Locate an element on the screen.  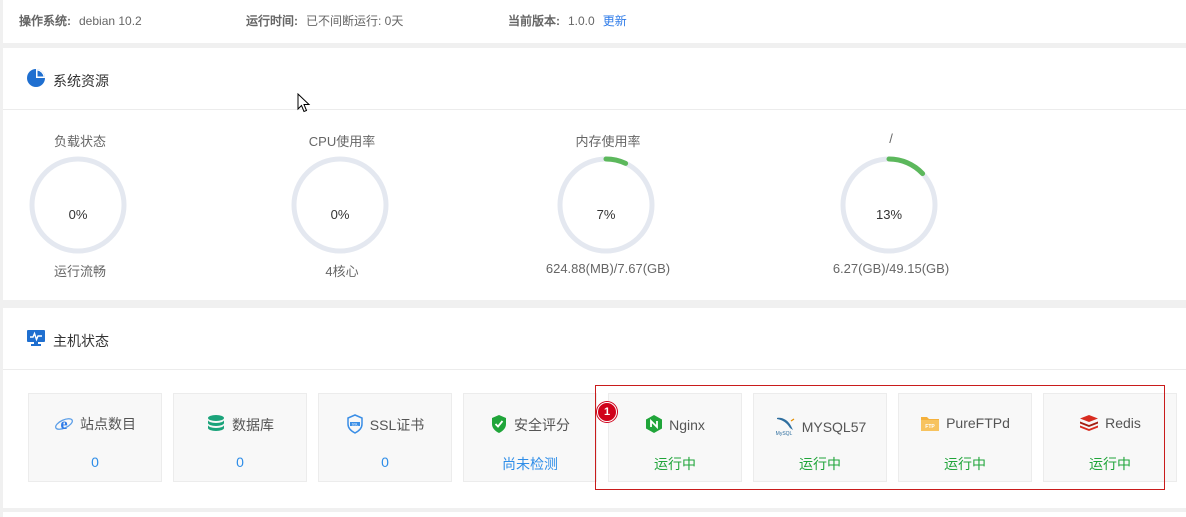
card-label: 站点数目 is located at coordinates (108, 424).